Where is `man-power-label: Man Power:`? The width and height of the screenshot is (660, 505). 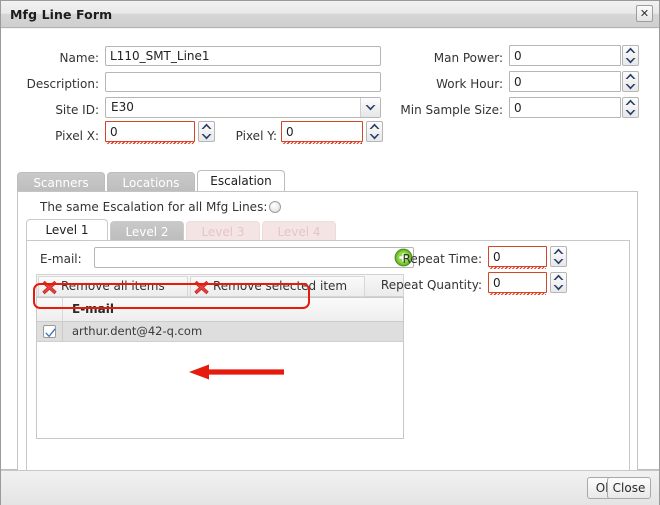
man-power-label: Man Power: is located at coordinates (468, 58).